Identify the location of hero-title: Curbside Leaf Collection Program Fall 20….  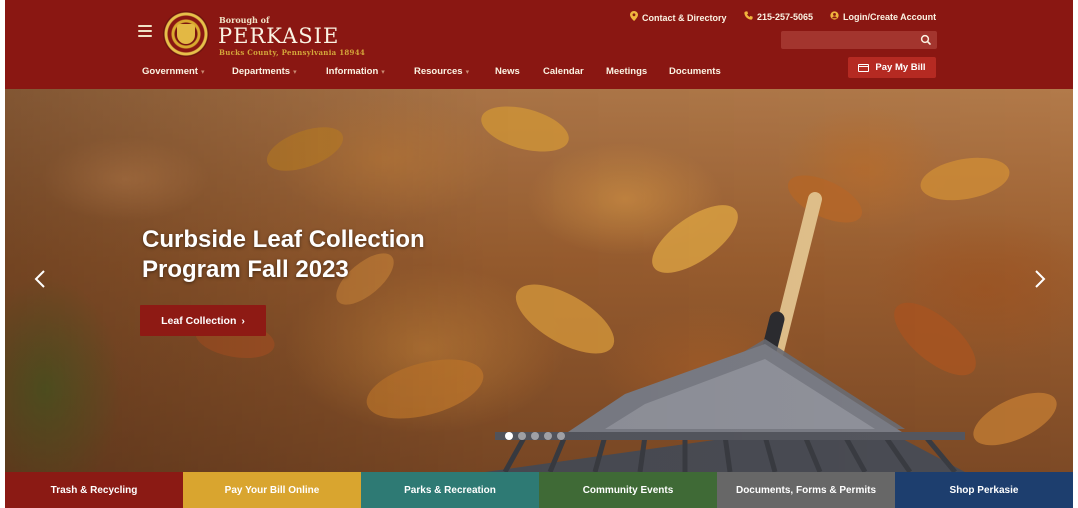
(312, 255).